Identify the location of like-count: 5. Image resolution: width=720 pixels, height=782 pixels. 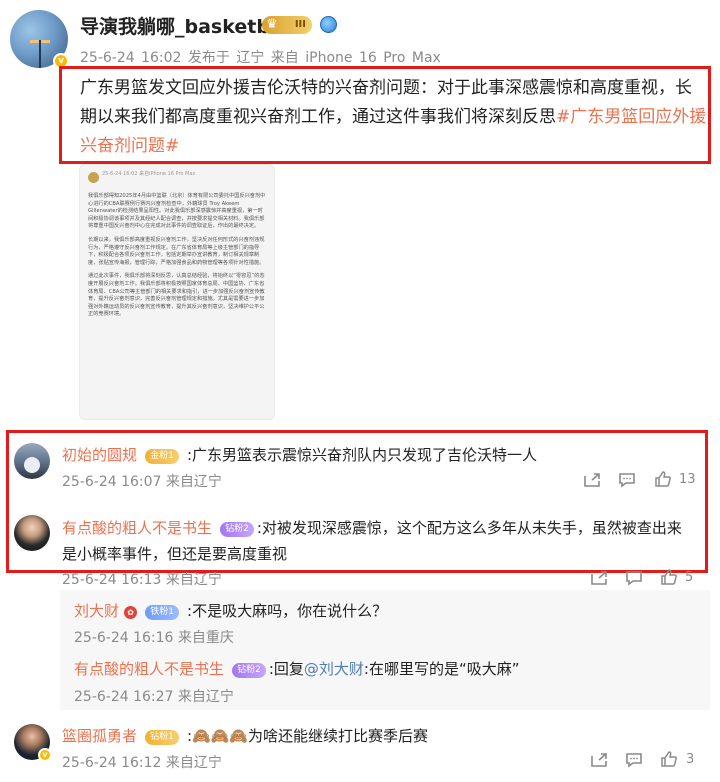
(689, 577).